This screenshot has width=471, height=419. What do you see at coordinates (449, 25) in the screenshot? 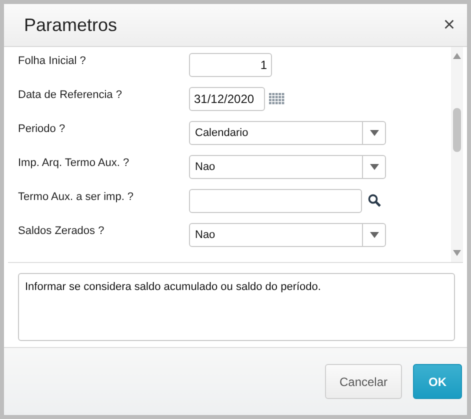
I see `close-button: ×` at bounding box center [449, 25].